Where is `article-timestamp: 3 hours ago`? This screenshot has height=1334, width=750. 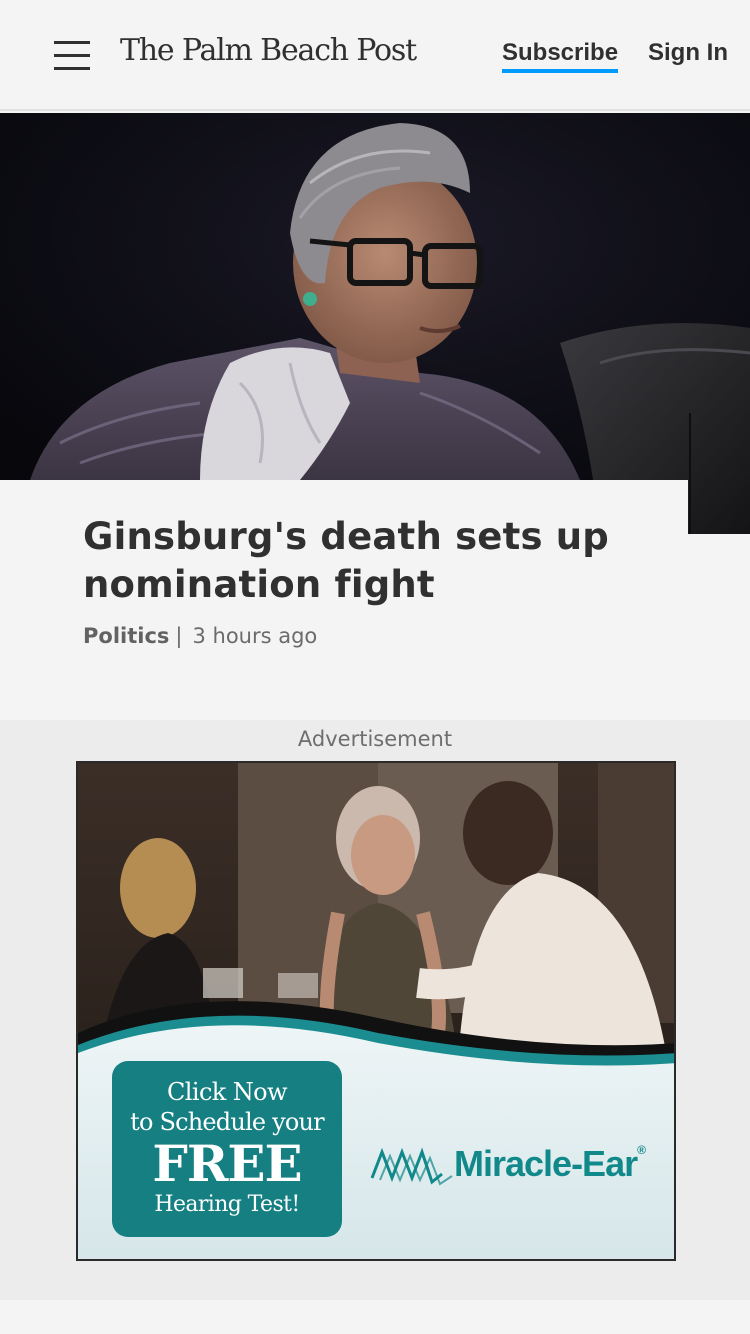
article-timestamp: 3 hours ago is located at coordinates (255, 636).